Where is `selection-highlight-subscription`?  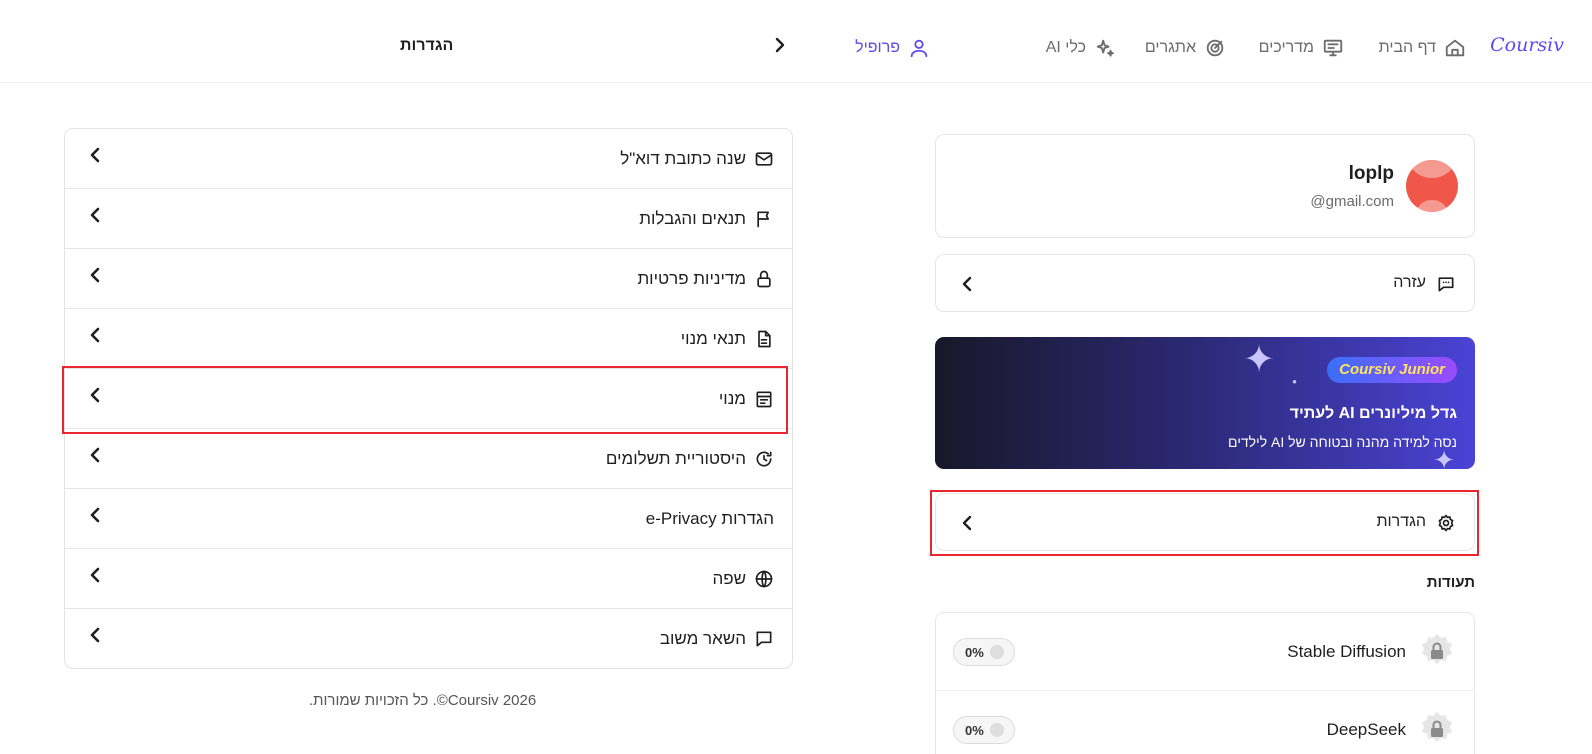 selection-highlight-subscription is located at coordinates (425, 400).